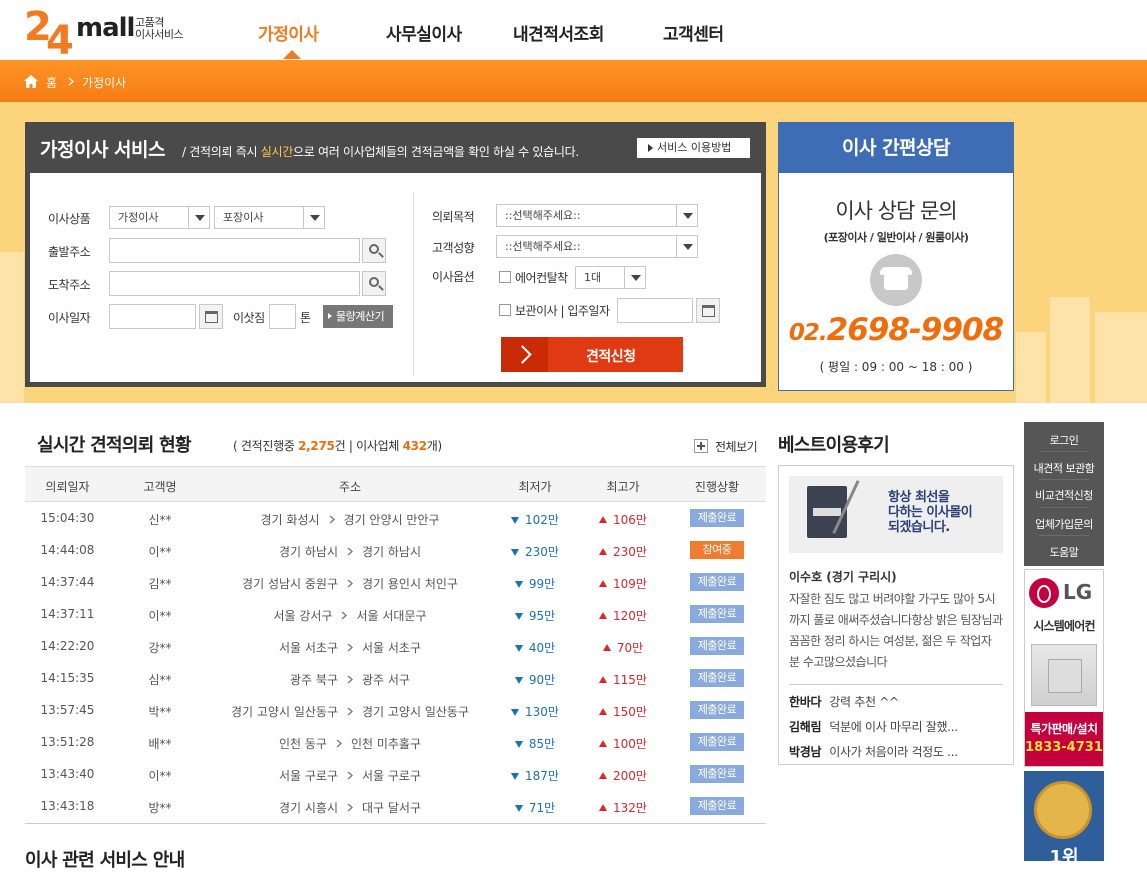 The width and height of the screenshot is (1147, 872). Describe the element at coordinates (896, 684) in the screenshot. I see `review-divider` at that location.